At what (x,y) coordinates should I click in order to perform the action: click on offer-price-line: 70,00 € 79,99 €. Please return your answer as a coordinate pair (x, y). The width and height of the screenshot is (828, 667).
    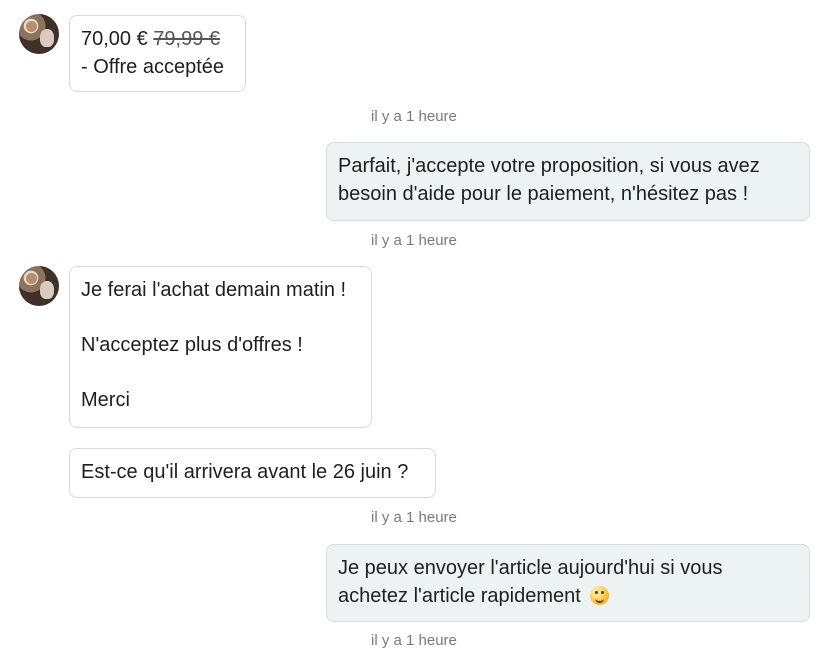
    Looking at the image, I should click on (157, 39).